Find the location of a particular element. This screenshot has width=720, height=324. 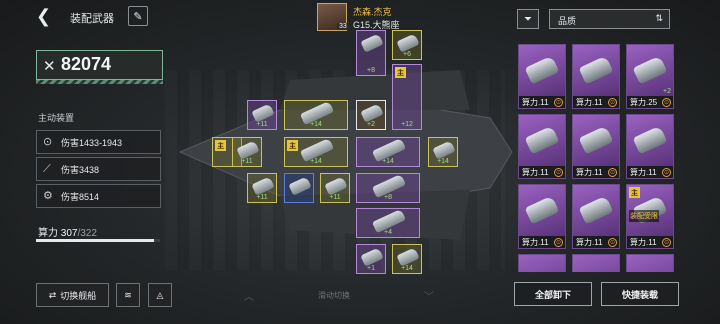

warning-label: 装配受限 is located at coordinates (644, 216).